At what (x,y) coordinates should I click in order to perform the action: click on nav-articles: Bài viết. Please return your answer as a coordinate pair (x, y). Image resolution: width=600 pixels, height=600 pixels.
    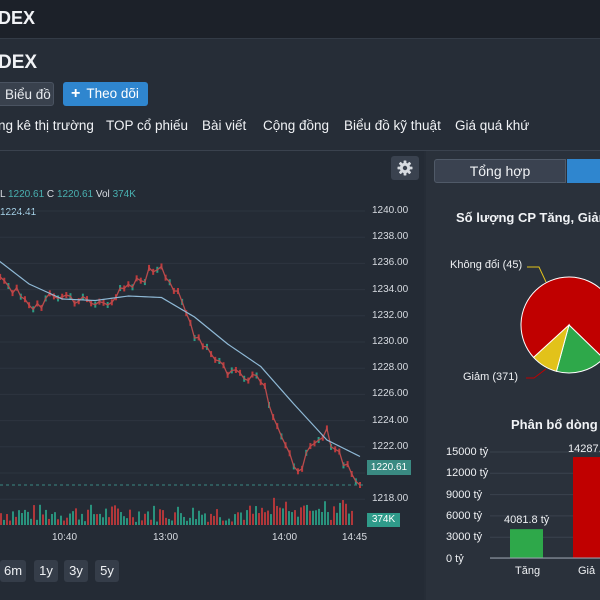
    Looking at the image, I should click on (224, 125).